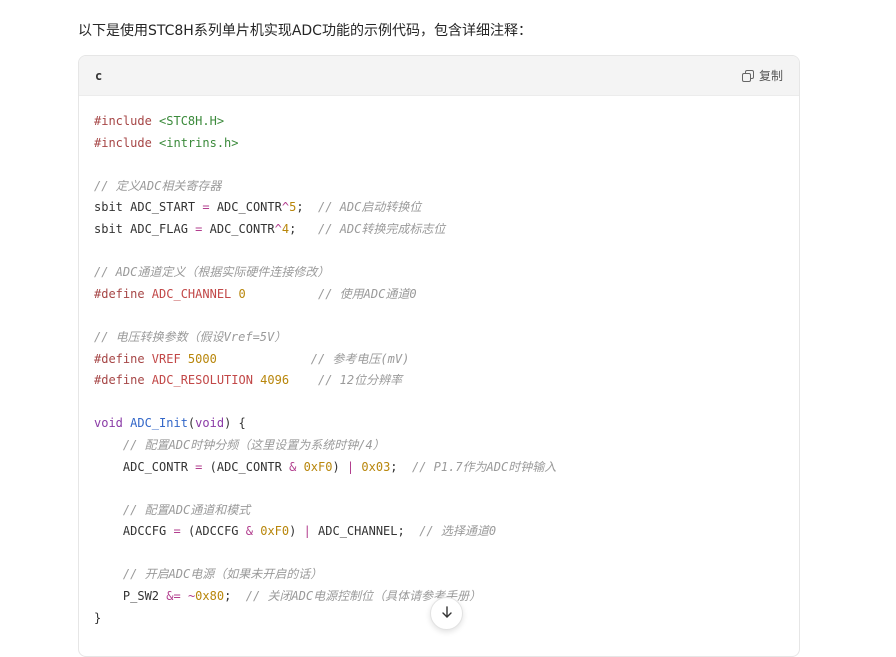 This screenshot has width=896, height=657. What do you see at coordinates (439, 144) in the screenshot?
I see `code-line: #include <intrins.h>` at bounding box center [439, 144].